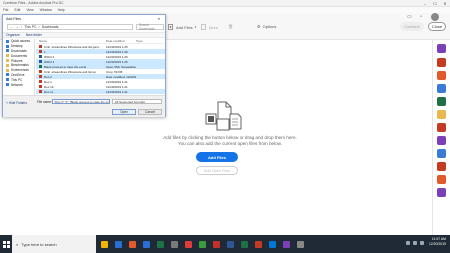 The image size is (450, 253). I want to click on network-icon, so click(408, 243).